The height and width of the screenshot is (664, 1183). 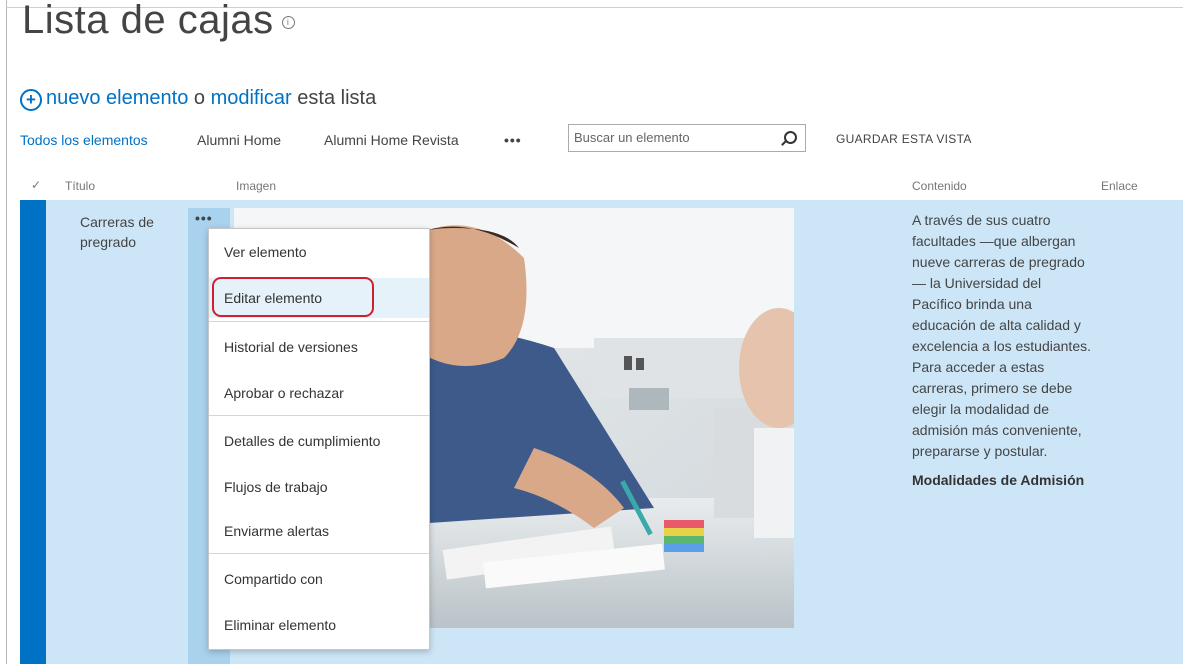 I want to click on view-all-items: Todos los elementos, so click(x=84, y=140).